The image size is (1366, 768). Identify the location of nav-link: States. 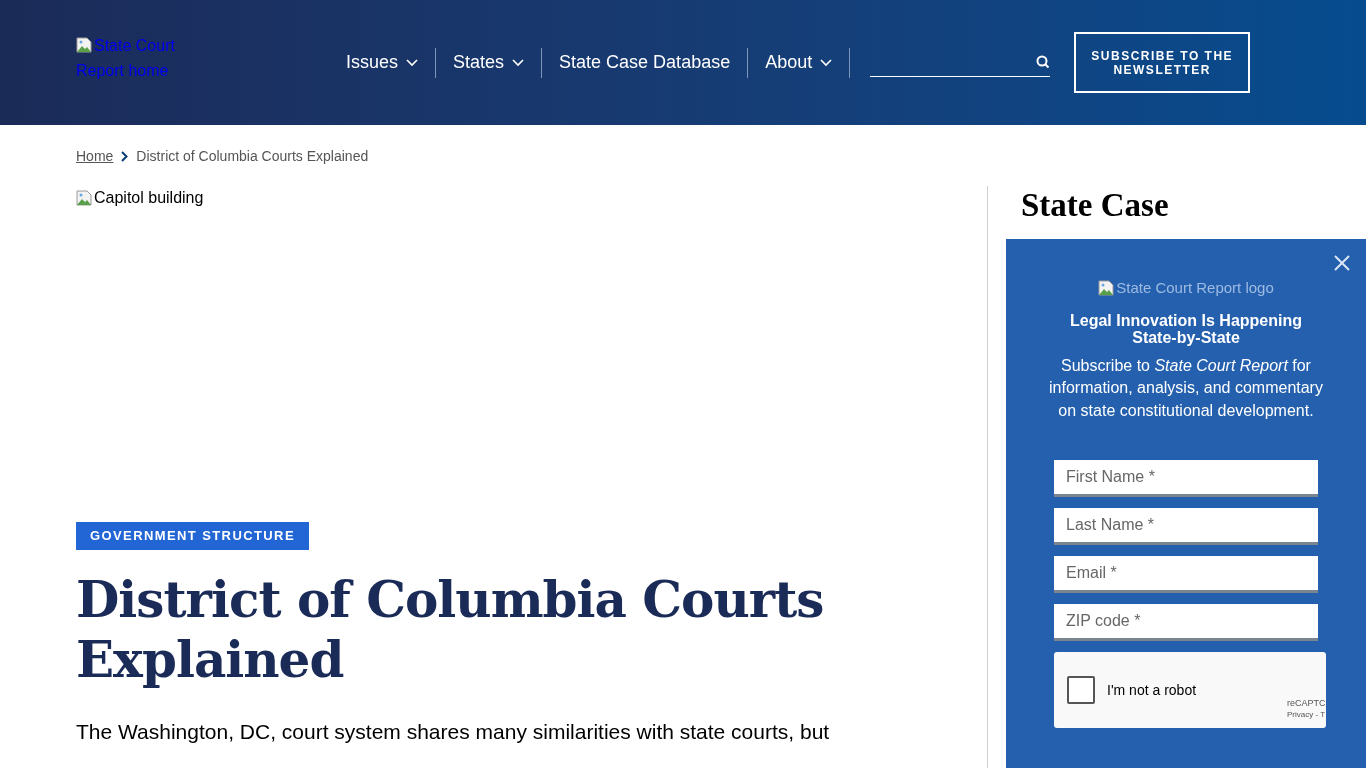
(489, 62).